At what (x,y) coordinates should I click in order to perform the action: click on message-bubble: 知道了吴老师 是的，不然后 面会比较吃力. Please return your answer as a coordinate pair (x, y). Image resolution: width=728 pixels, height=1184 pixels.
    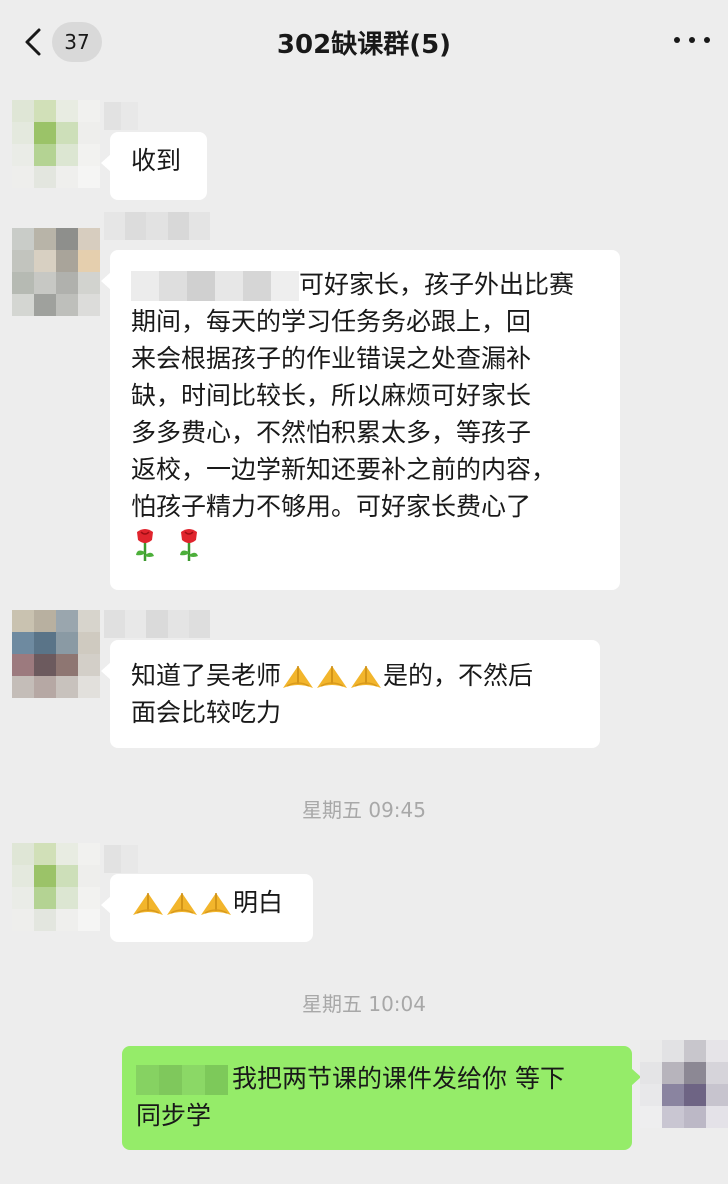
    Looking at the image, I should click on (350, 694).